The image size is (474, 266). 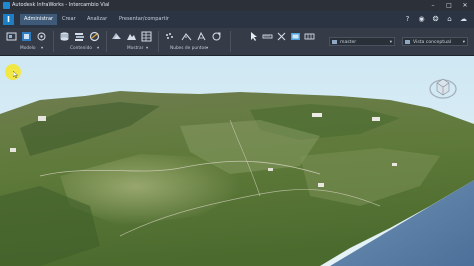 What do you see at coordinates (39, 19) in the screenshot?
I see `tab-administrar: Administrar` at bounding box center [39, 19].